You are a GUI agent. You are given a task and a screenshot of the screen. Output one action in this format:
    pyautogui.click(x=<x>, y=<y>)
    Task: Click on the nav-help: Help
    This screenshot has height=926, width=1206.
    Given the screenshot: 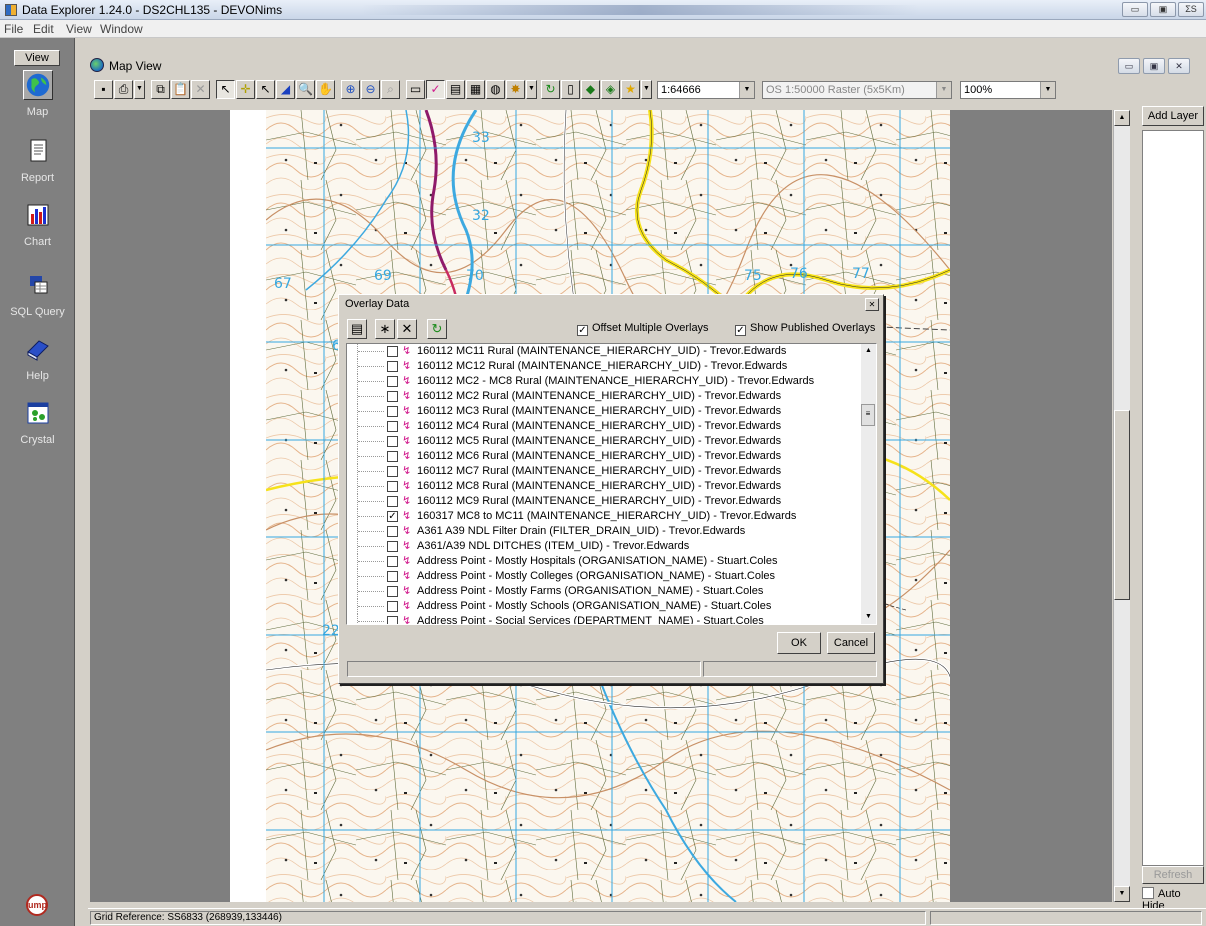 What is the action you would take?
    pyautogui.click(x=37, y=358)
    